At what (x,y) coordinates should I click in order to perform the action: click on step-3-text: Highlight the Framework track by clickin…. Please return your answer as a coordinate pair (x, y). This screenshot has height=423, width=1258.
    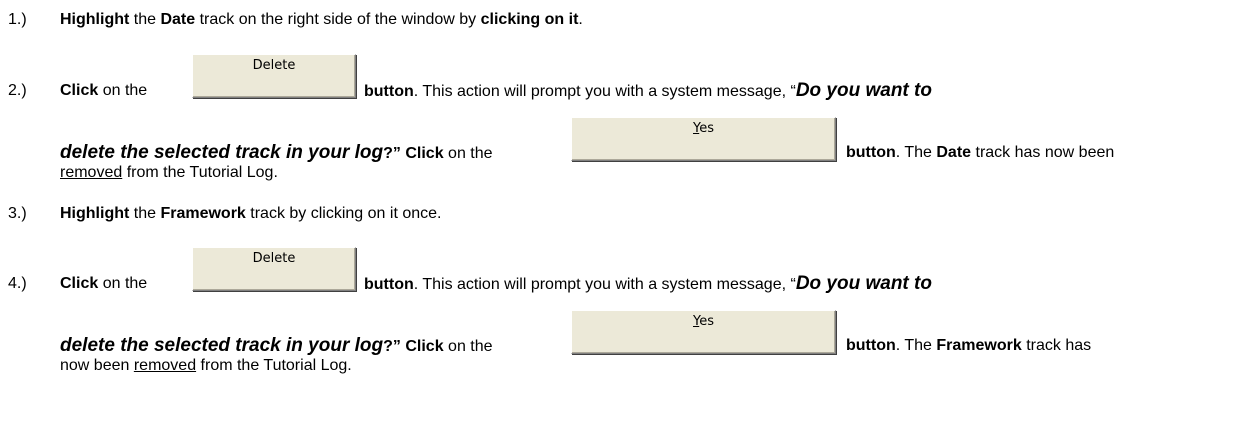
    Looking at the image, I should click on (251, 213).